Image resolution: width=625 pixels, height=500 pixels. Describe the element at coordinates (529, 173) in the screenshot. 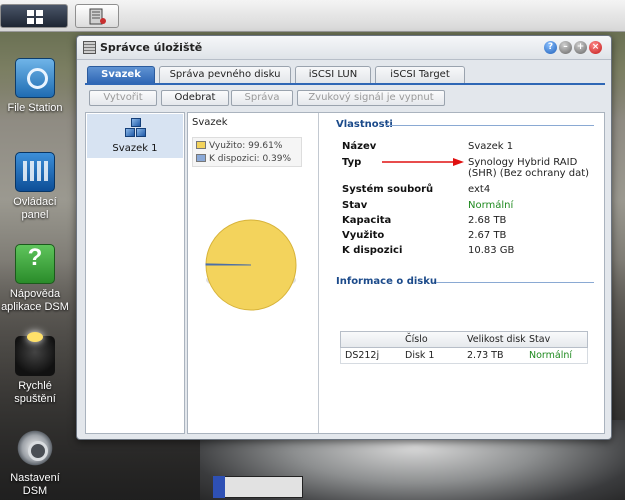

I see `prop-value-type-line2: (SHR) (Bez ochrany dat)` at that location.